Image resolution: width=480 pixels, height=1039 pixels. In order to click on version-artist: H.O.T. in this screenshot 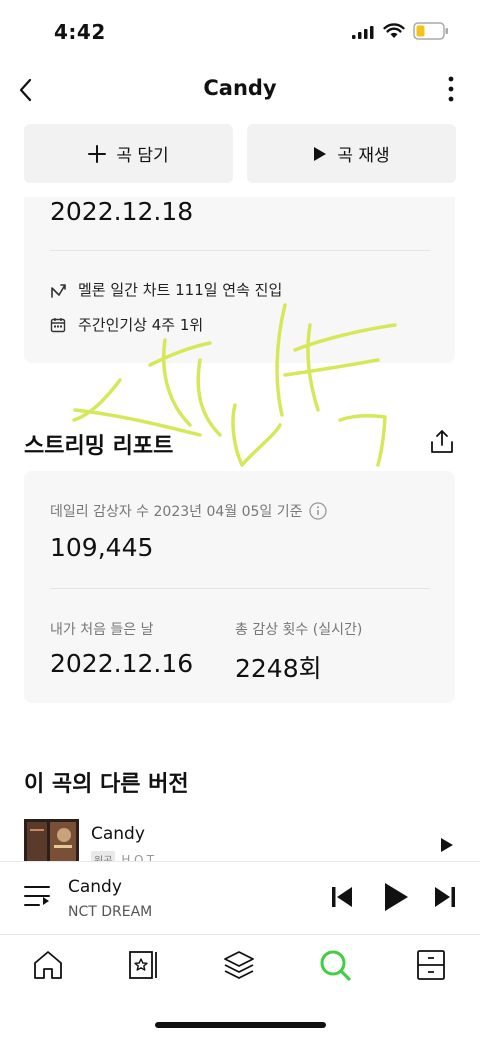, I will do `click(139, 857)`.